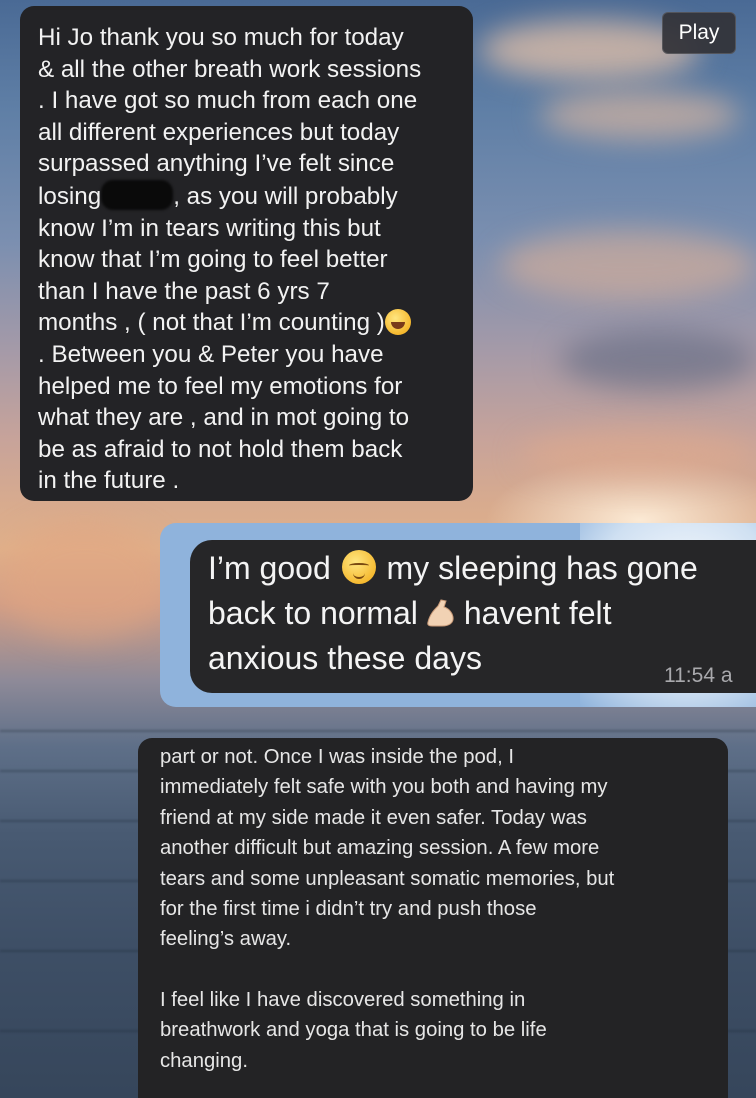 The width and height of the screenshot is (756, 1098). Describe the element at coordinates (184, 291) in the screenshot. I see `message-line: than I have the past 6 yrs 7` at that location.